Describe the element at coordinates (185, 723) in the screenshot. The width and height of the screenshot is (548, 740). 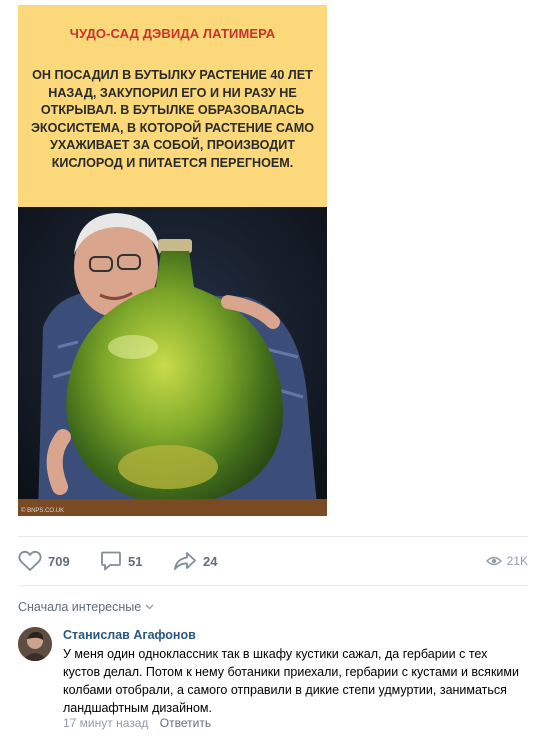
I see `reply-button: Ответить` at that location.